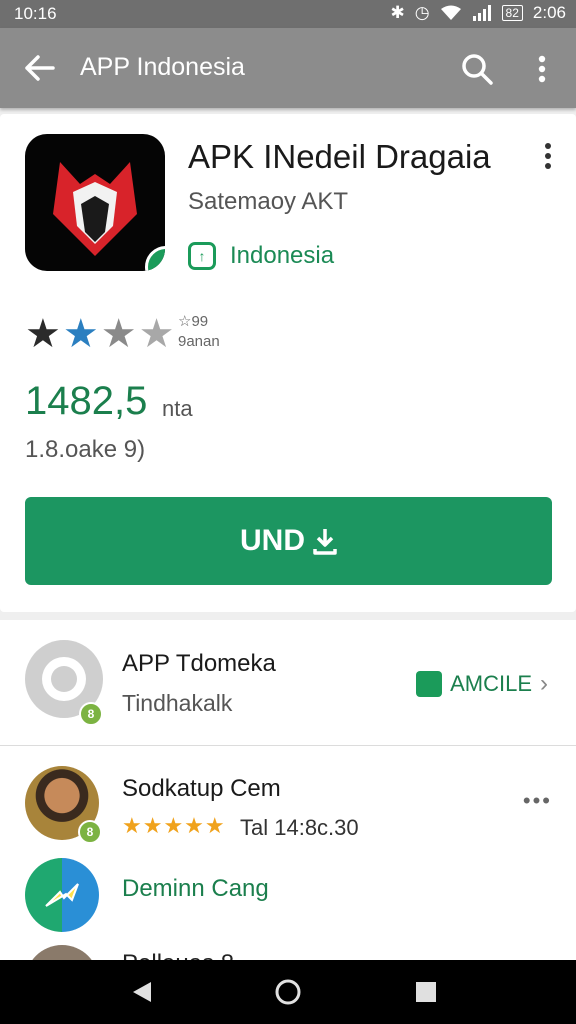  I want to click on triangle-back-icon, so click(142, 992).